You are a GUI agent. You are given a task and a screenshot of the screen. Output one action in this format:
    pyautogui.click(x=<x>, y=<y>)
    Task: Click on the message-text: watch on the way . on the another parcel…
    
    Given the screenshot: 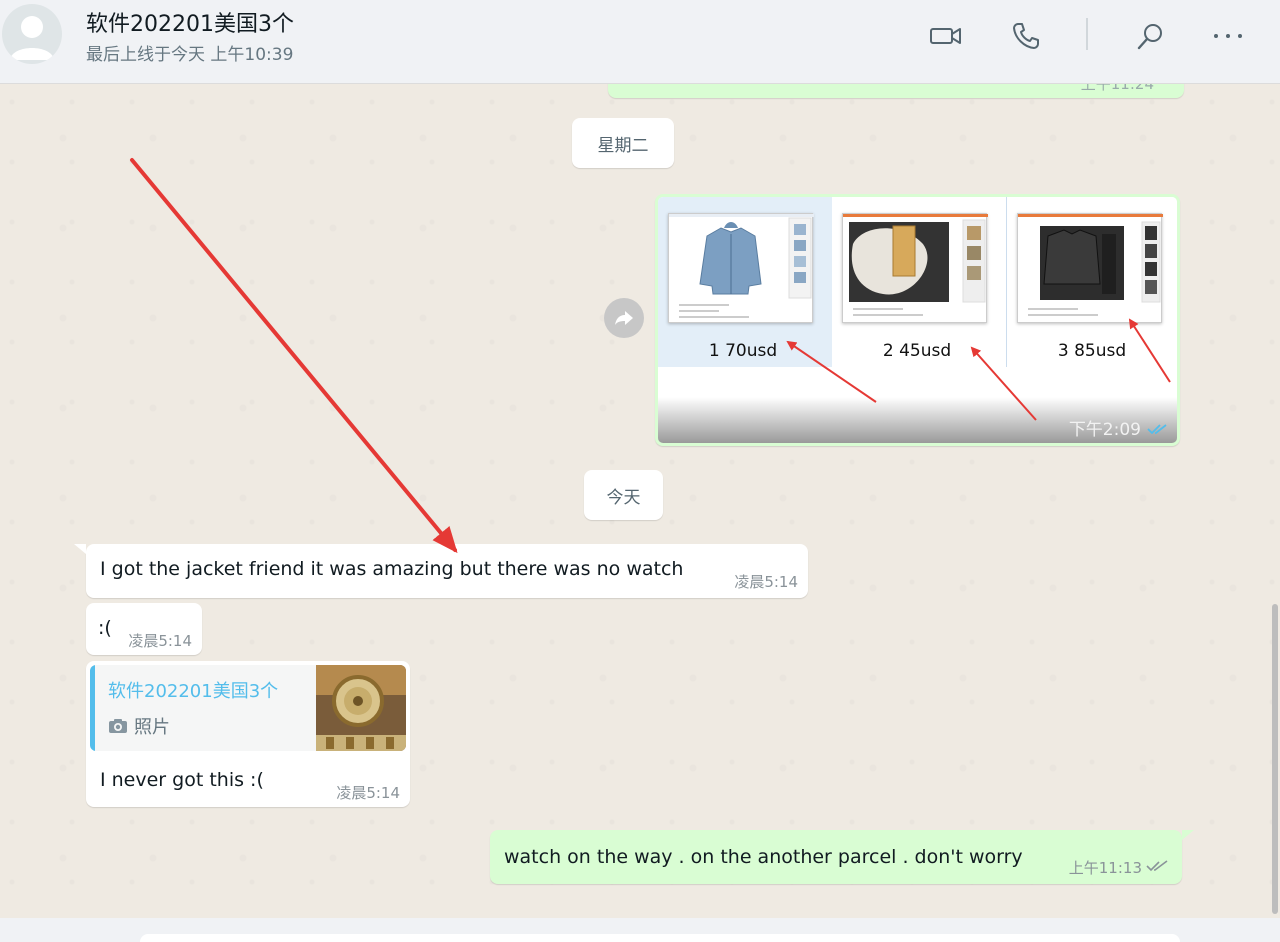 What is the action you would take?
    pyautogui.click(x=763, y=857)
    